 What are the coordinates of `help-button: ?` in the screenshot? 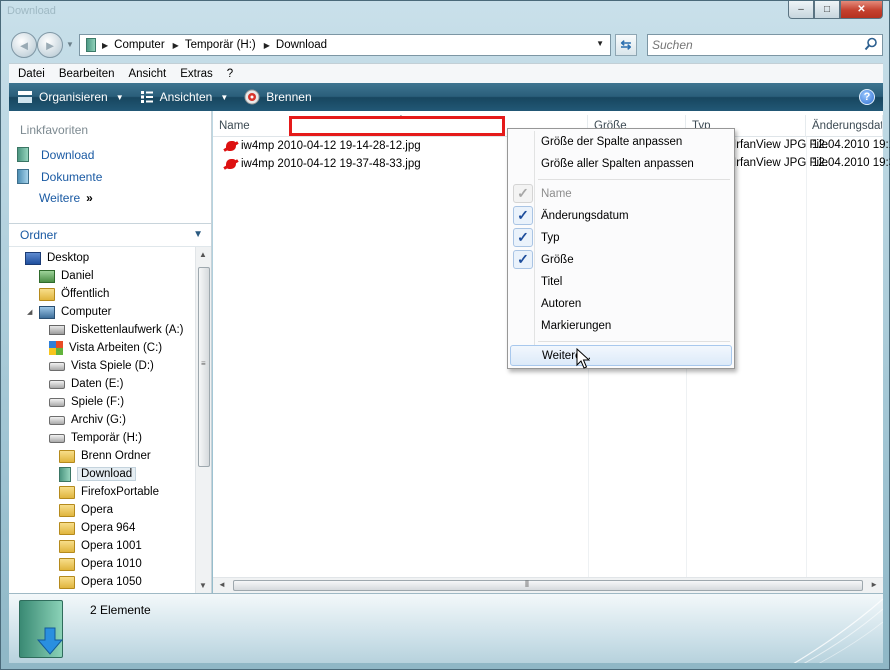 It's located at (867, 97).